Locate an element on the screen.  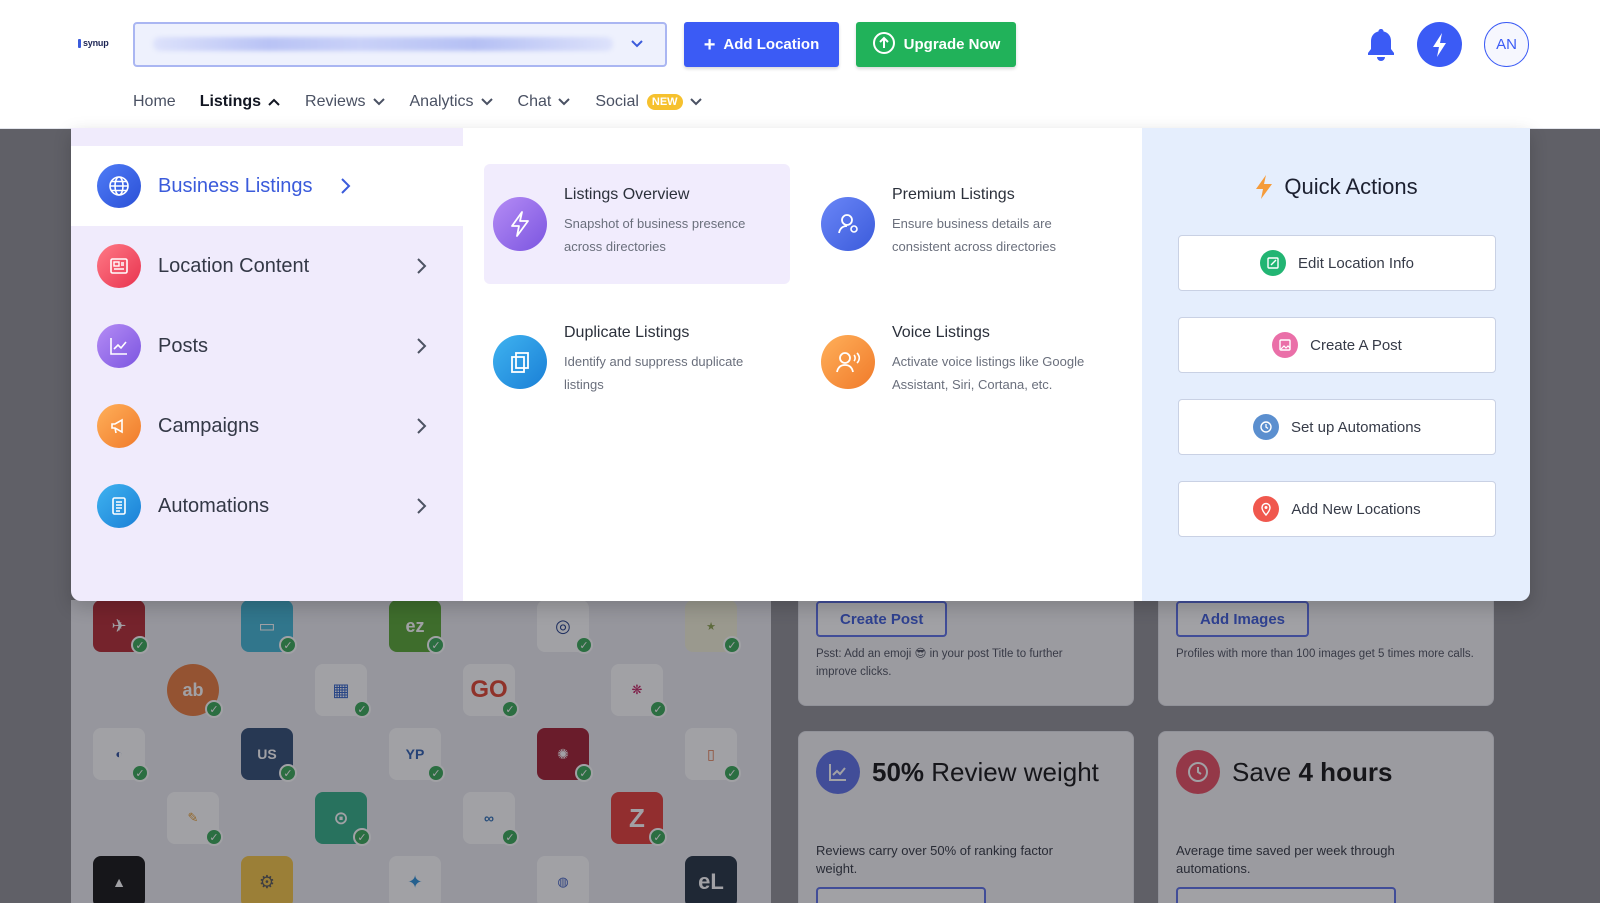
quick-actions-heading: Quick Actions is located at coordinates (1336, 187).